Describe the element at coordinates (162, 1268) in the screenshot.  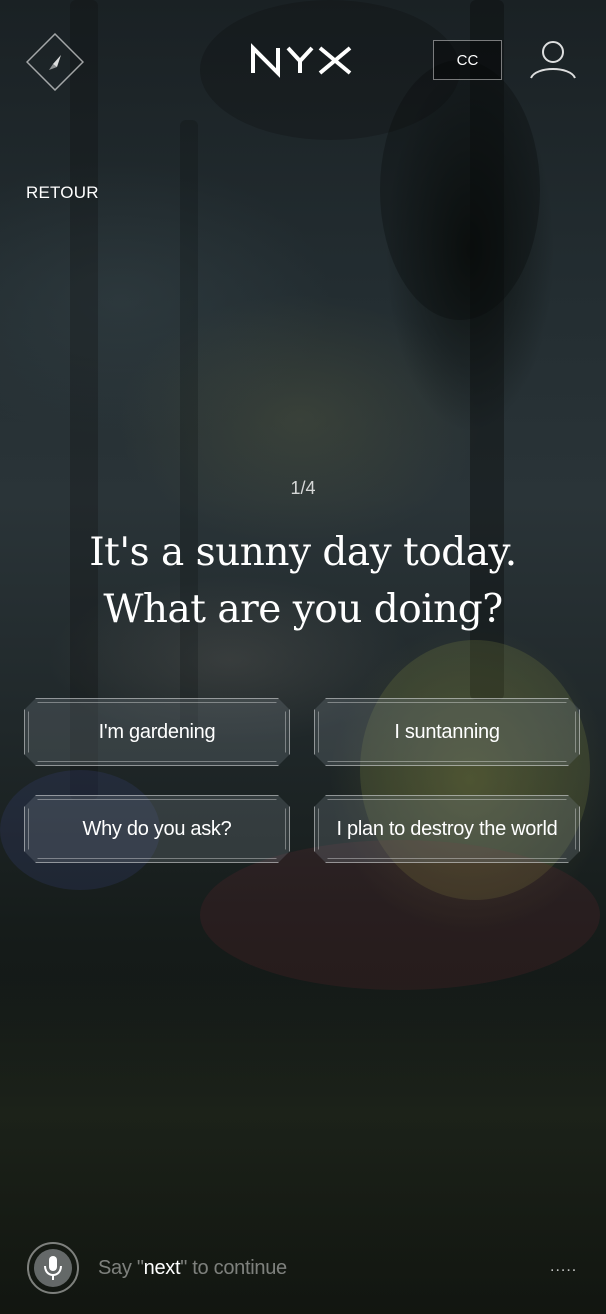
I see `voice-keyword: next` at that location.